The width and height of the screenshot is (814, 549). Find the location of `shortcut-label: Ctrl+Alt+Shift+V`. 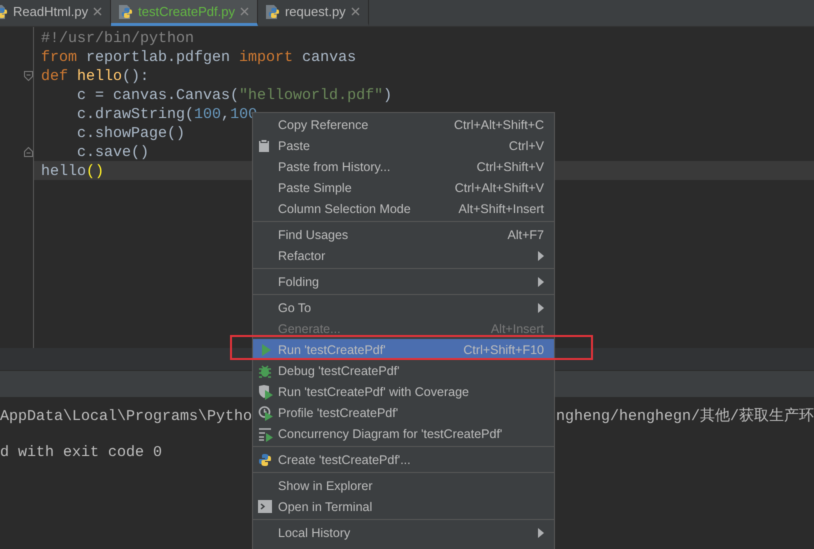

shortcut-label: Ctrl+Alt+Shift+V is located at coordinates (499, 187).